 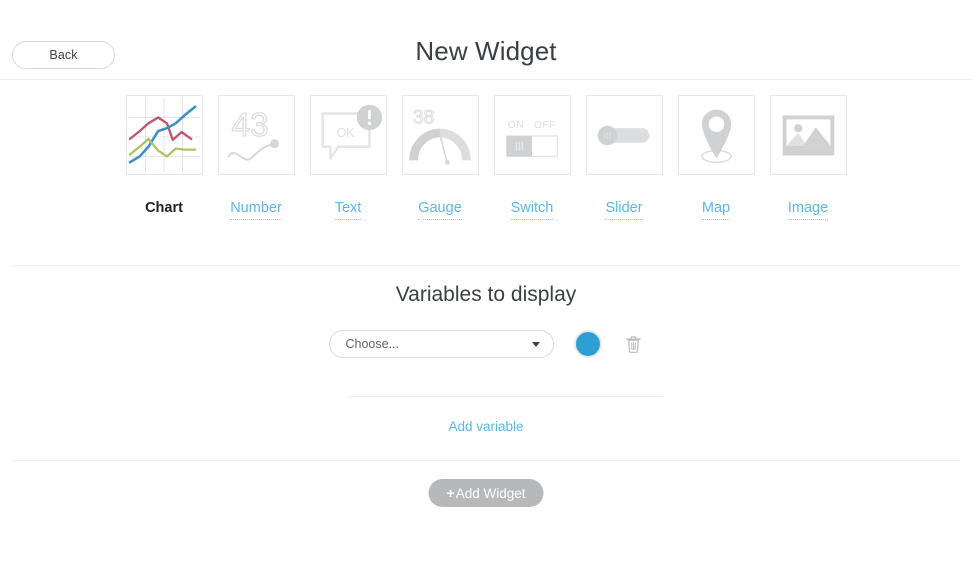 I want to click on section-divider-top, so click(x=486, y=265).